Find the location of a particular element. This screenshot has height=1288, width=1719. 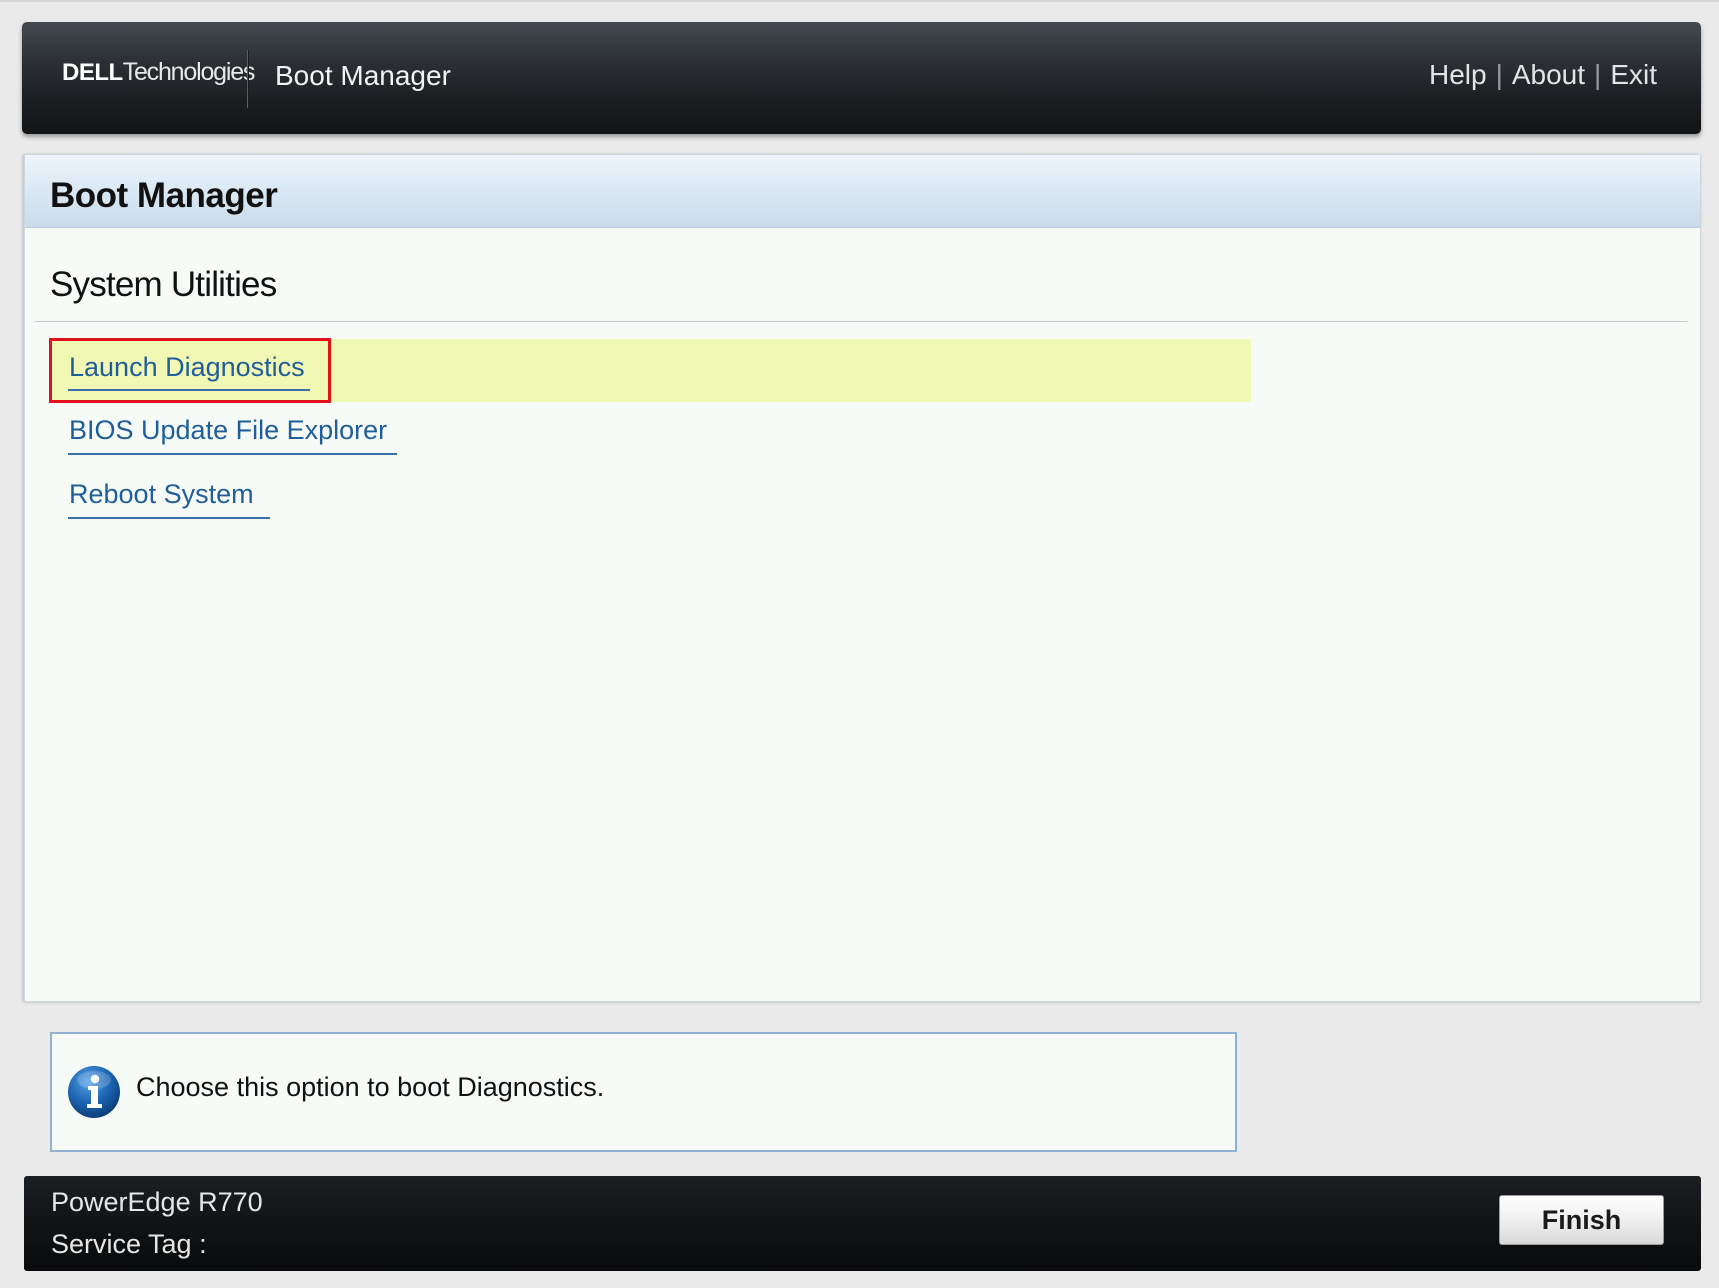

section-title: System Utilities is located at coordinates (163, 284).